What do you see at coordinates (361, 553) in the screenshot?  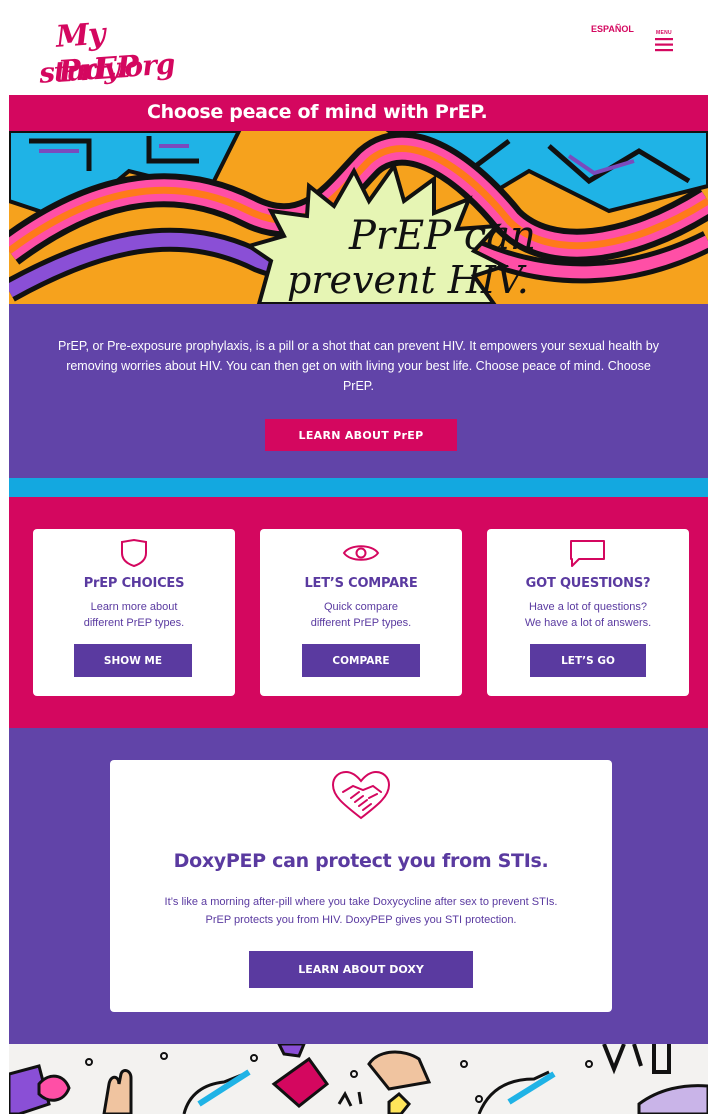 I see `eye-icon` at bounding box center [361, 553].